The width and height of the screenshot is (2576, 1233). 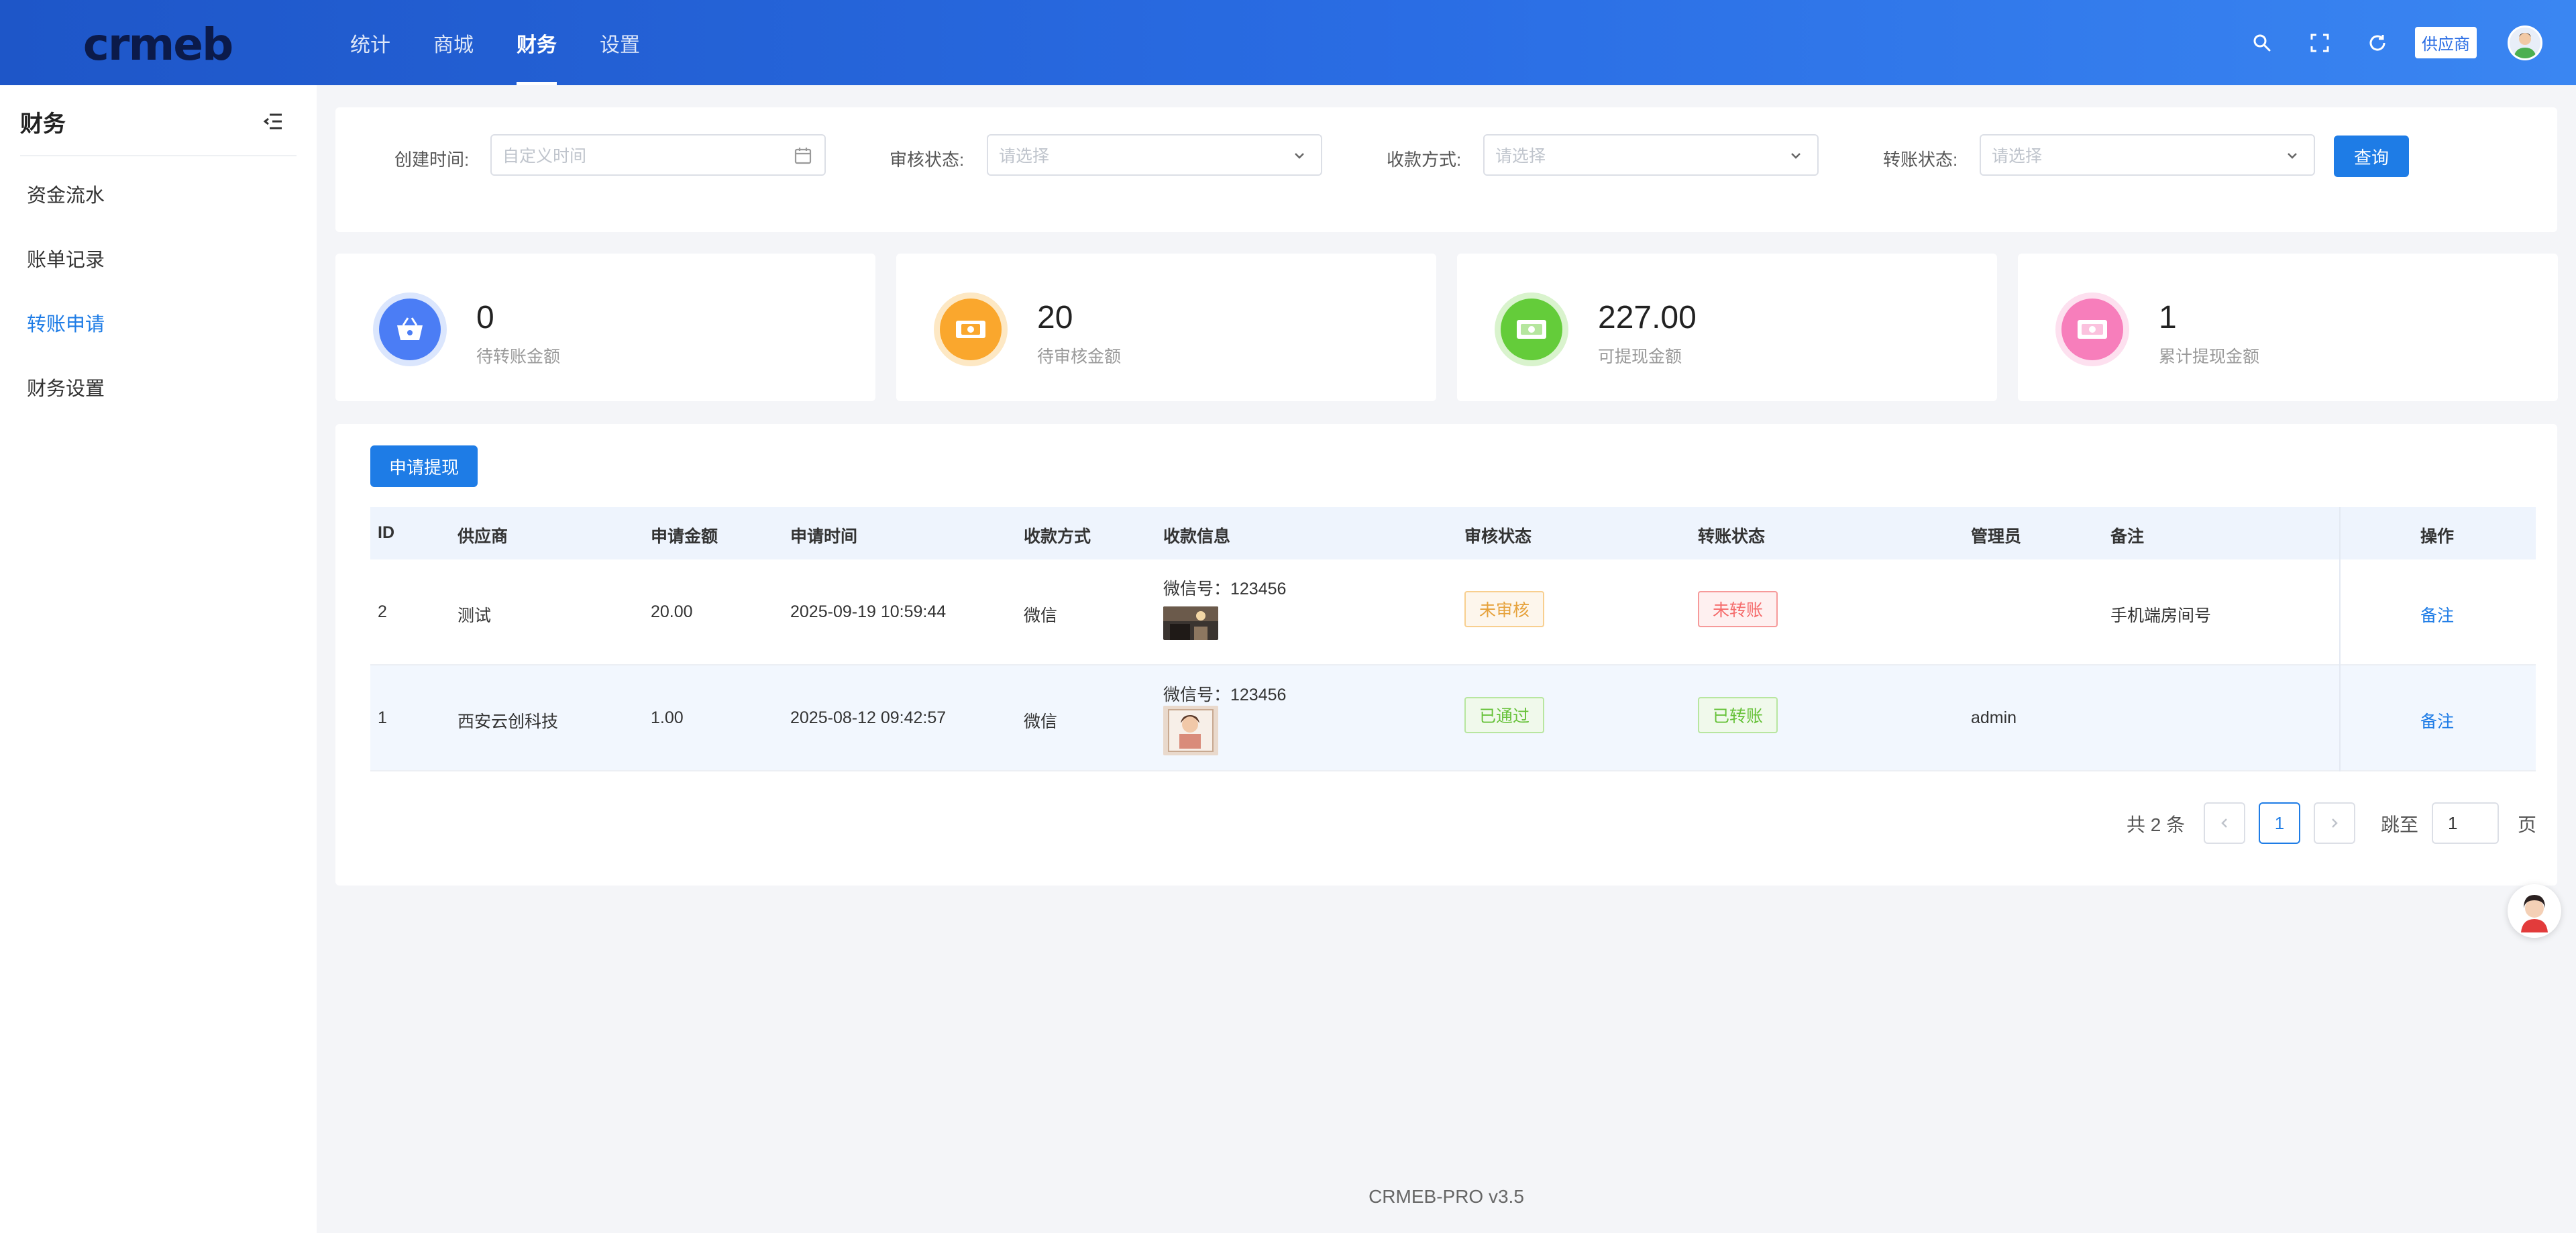 What do you see at coordinates (619, 43) in the screenshot?
I see `tab-settings: 设置` at bounding box center [619, 43].